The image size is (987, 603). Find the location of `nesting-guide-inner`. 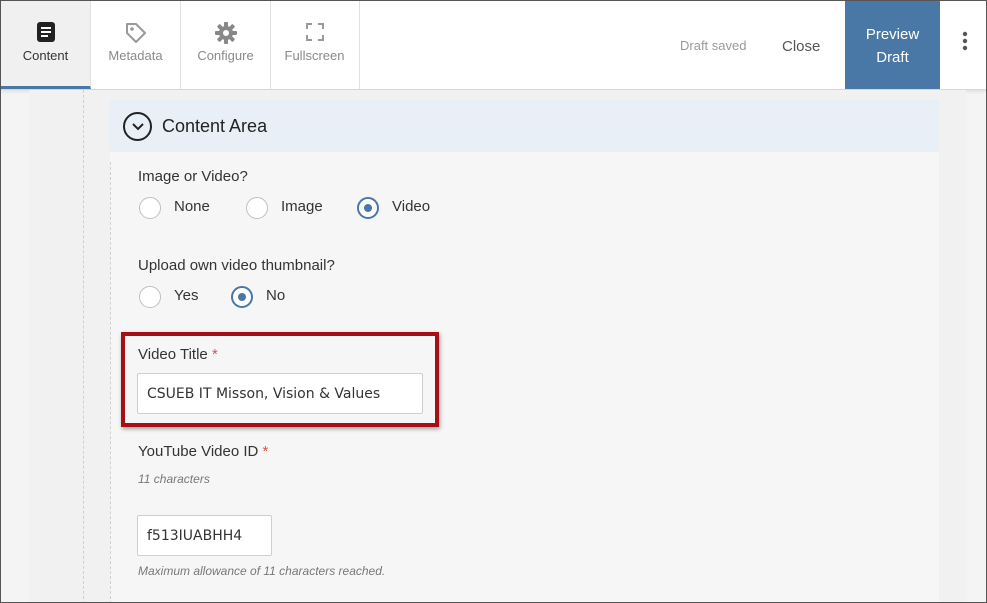

nesting-guide-inner is located at coordinates (110, 382).